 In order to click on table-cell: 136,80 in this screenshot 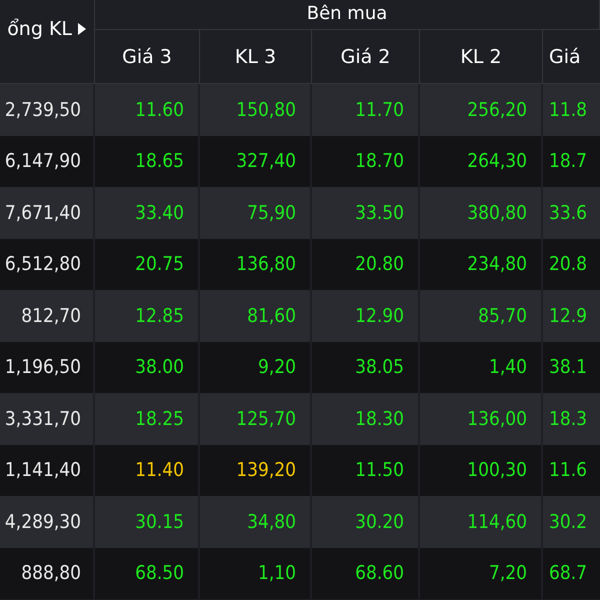, I will do `click(256, 264)`.